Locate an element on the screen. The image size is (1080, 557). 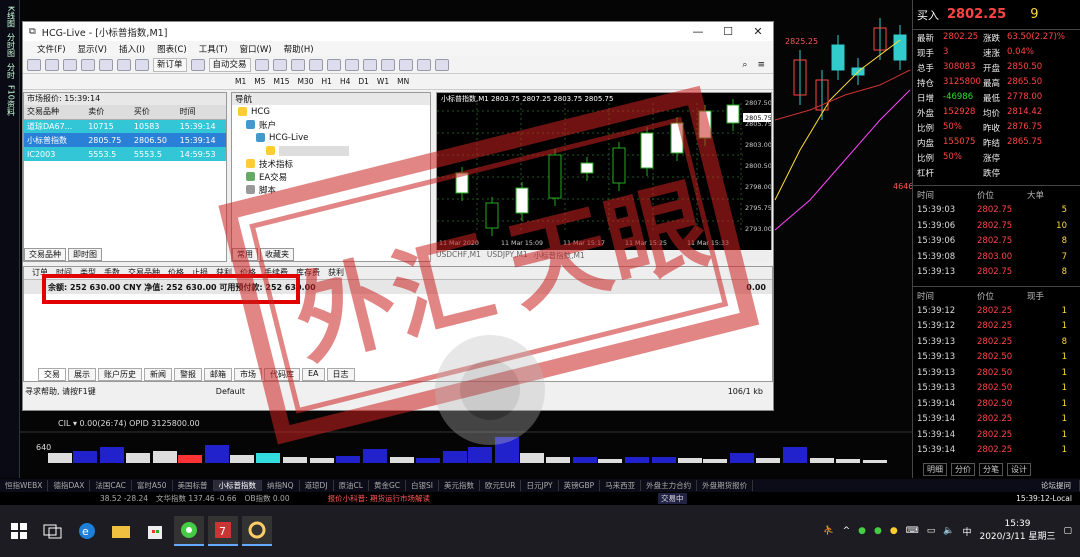
symbol-tab: 欧元EUR is located at coordinates (501, 485).